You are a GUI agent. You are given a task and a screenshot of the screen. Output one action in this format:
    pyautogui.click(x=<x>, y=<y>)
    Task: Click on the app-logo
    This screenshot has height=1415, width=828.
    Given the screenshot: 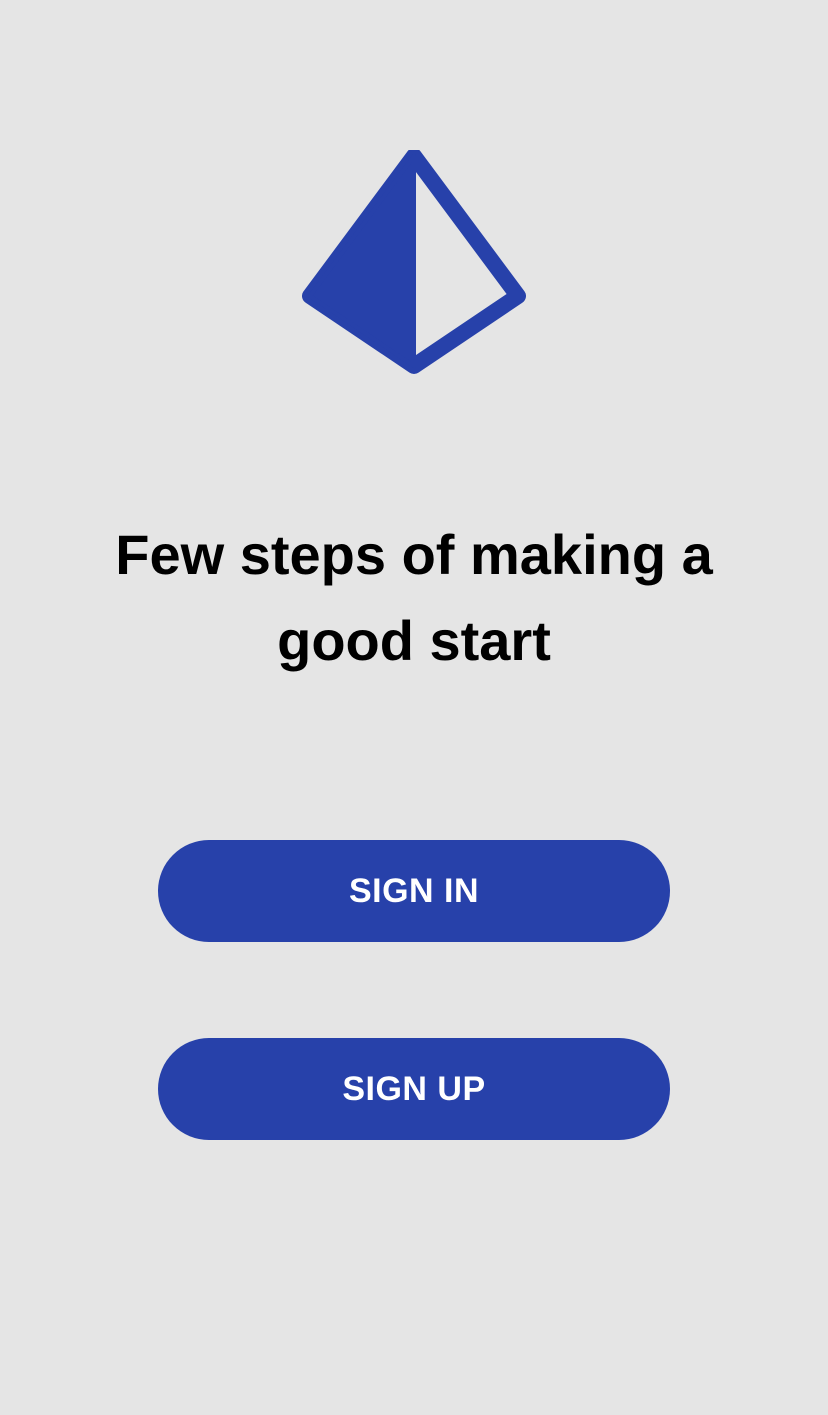 What is the action you would take?
    pyautogui.click(x=414, y=262)
    